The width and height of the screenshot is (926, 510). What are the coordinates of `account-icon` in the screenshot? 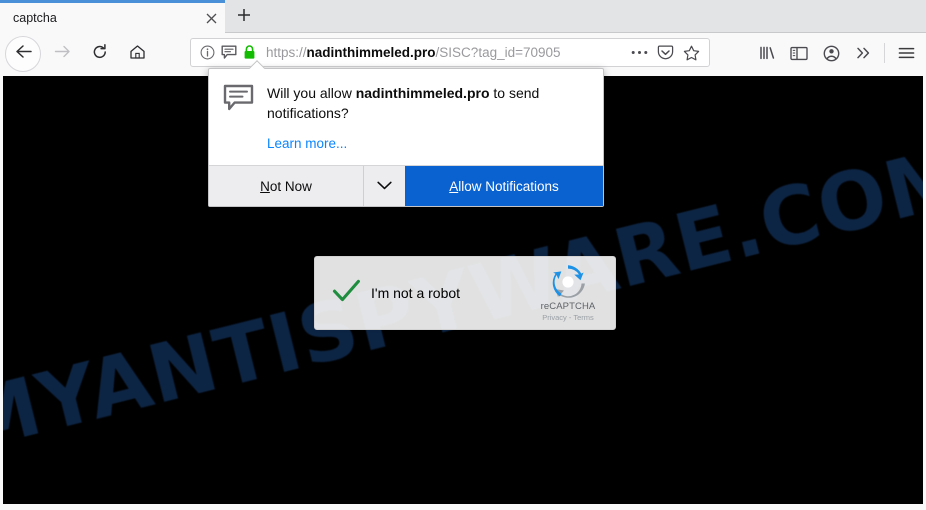 It's located at (831, 53).